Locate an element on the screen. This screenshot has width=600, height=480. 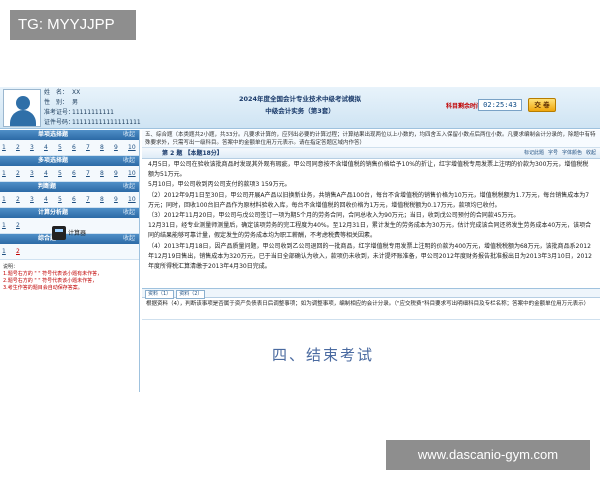
section-single-choice-items: 1 2 3 4 5 6 7 8 9 10 is located at coordinates (69, 148).